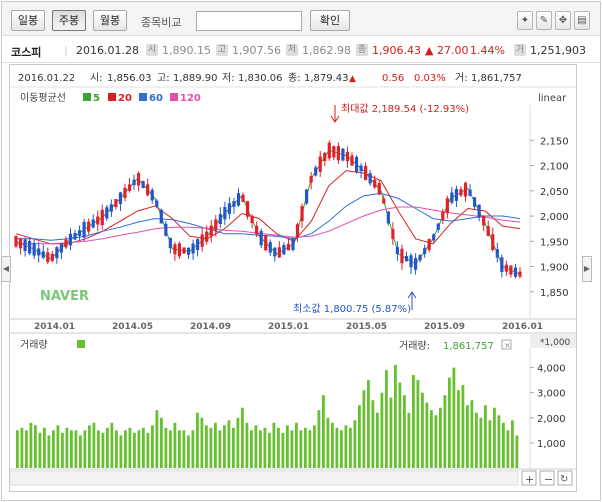 The height and width of the screenshot is (502, 602). I want to click on settings-icon: ▤, so click(582, 20).